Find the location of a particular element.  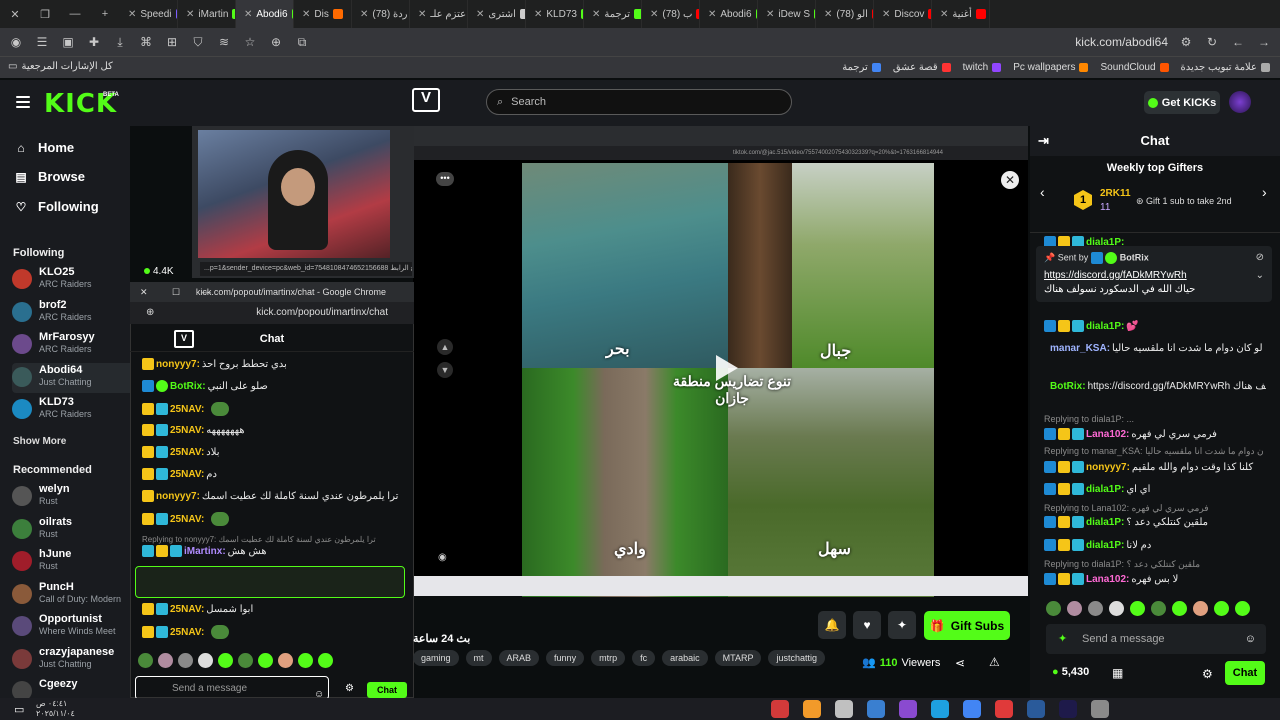

sidebar-channel: oilrats Rust is located at coordinates (71, 530).